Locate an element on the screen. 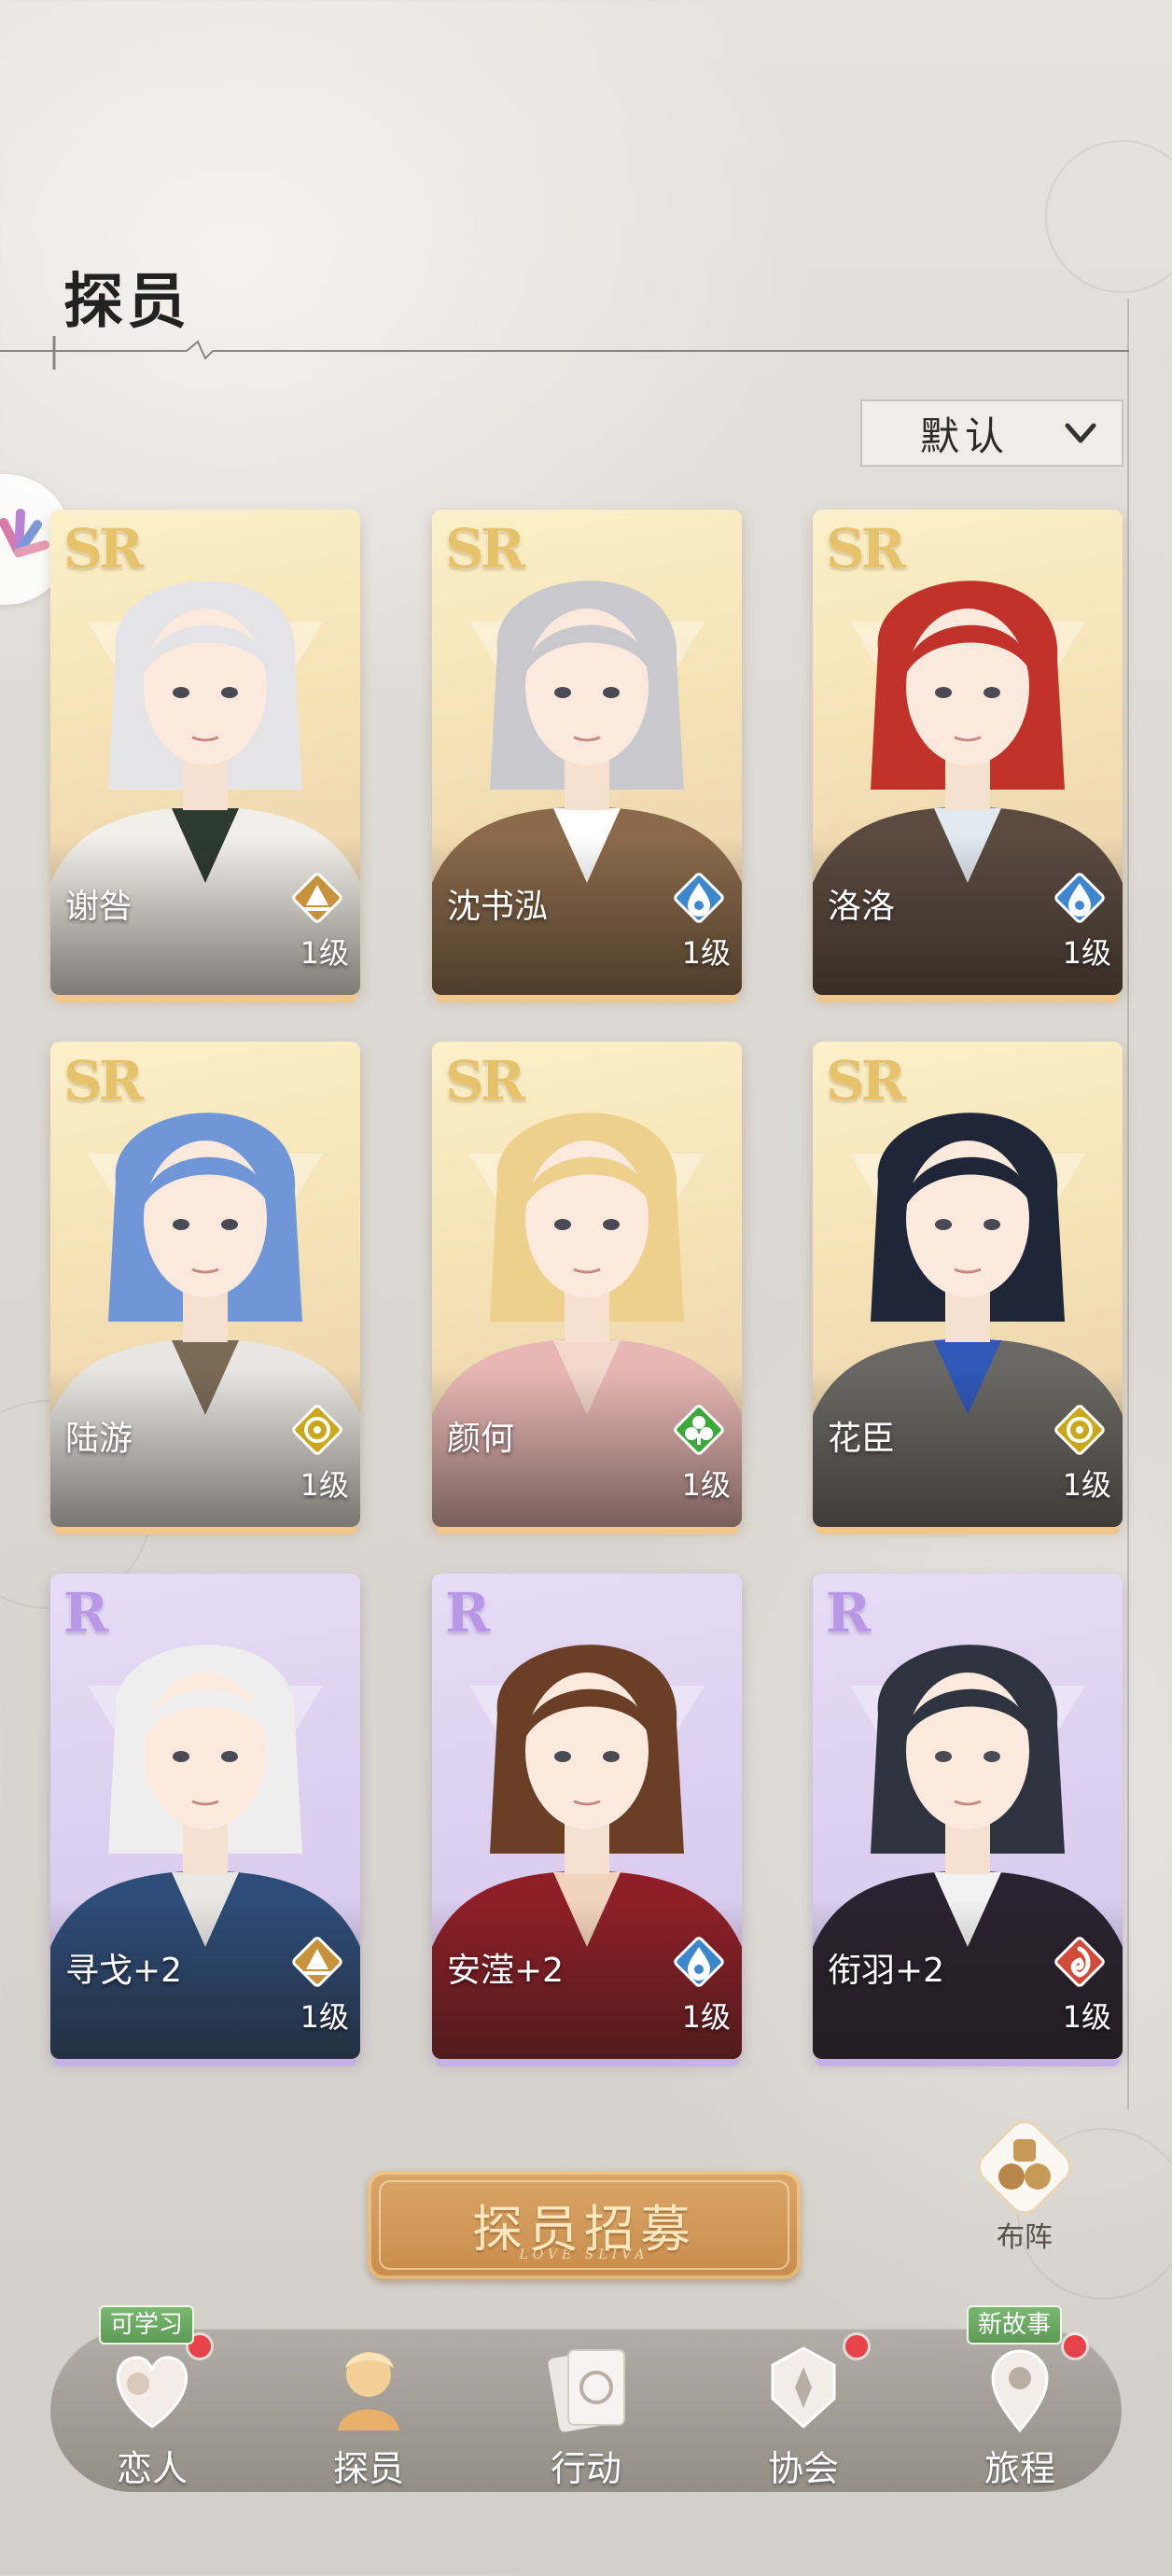 The height and width of the screenshot is (2576, 1172). agent-card: R 安滢+2 1级 is located at coordinates (587, 1816).